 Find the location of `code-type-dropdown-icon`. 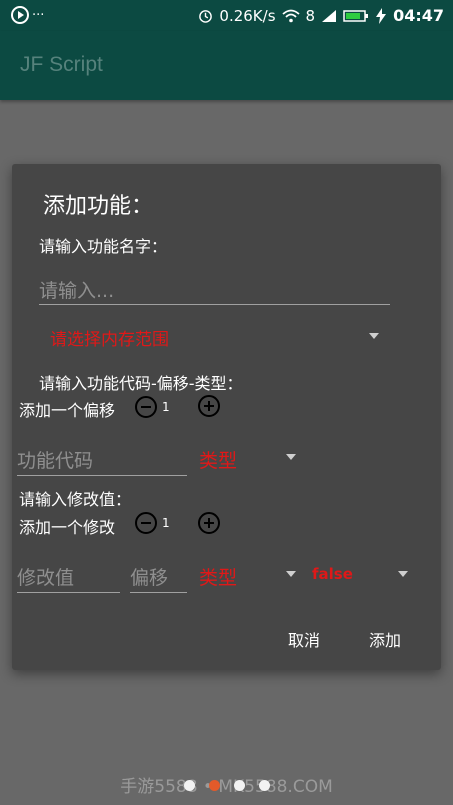

code-type-dropdown-icon is located at coordinates (291, 457).